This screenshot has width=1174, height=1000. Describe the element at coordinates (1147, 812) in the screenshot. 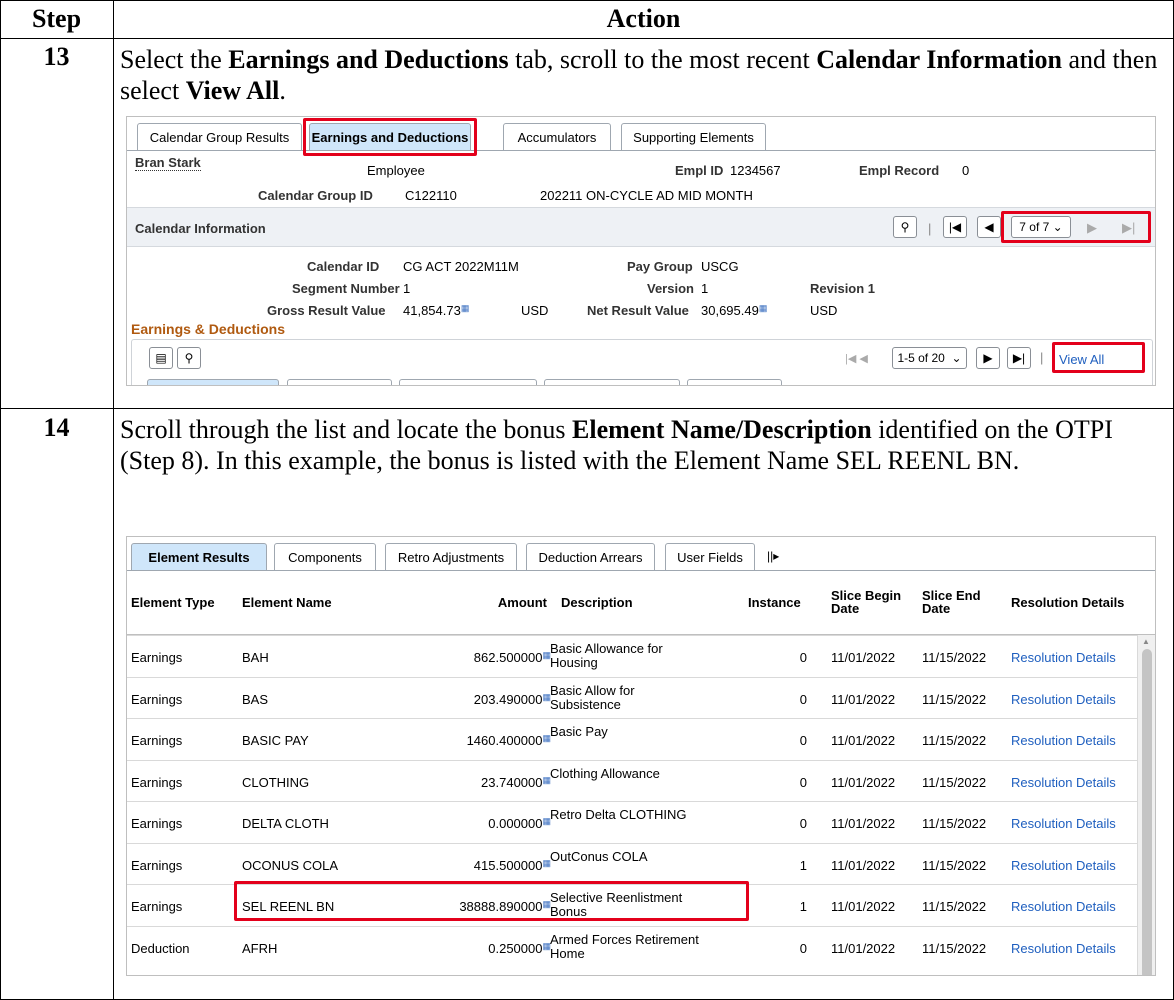

I see `scrollbar-thumb` at that location.